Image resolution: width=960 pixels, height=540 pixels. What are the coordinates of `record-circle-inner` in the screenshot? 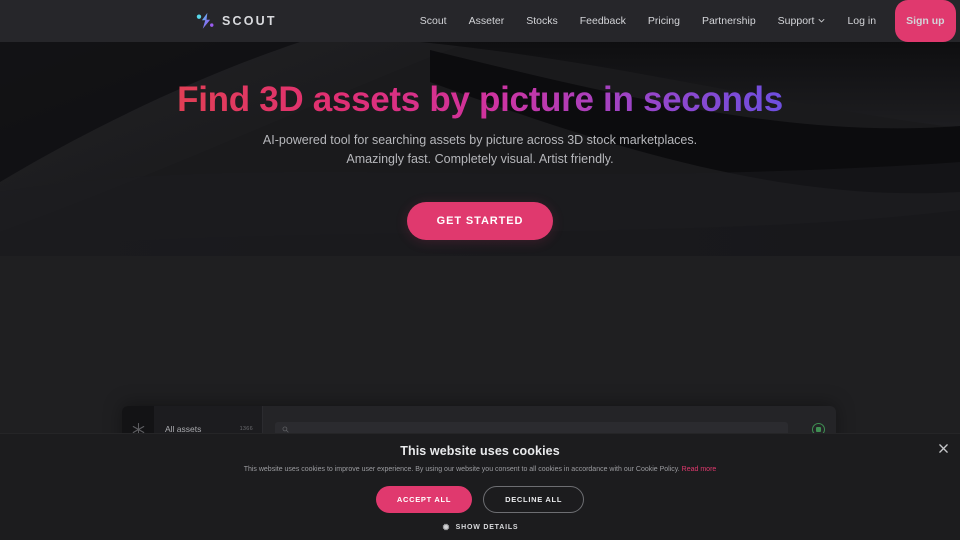 It's located at (818, 429).